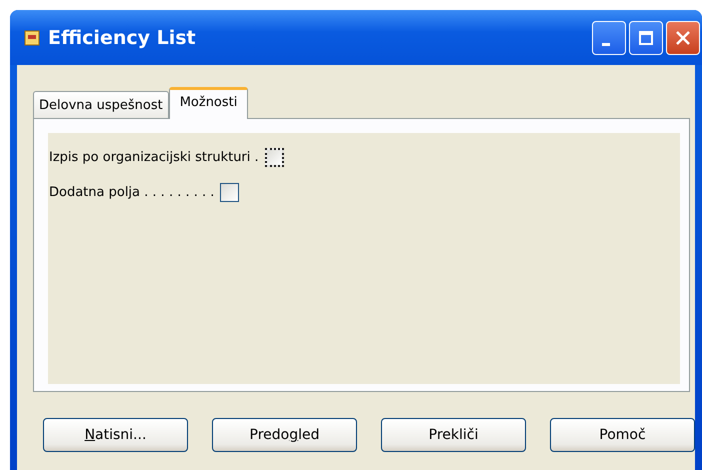 The height and width of the screenshot is (470, 702). I want to click on window-title: Efficiency List, so click(122, 37).